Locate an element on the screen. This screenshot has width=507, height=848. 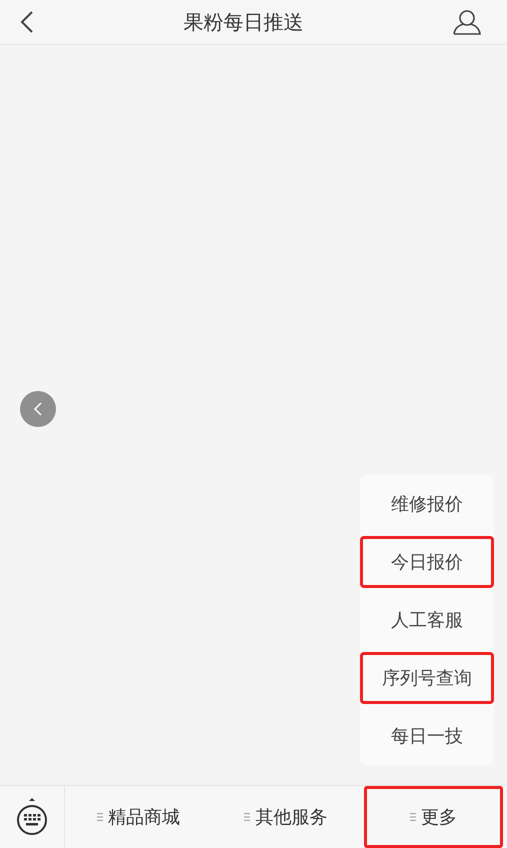
user-icon is located at coordinates (467, 22).